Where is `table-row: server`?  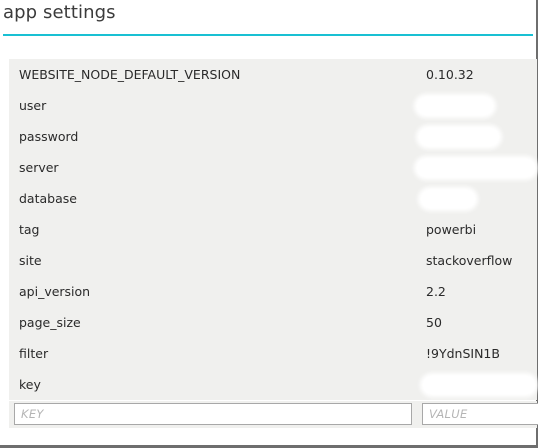 table-row: server is located at coordinates (273, 167).